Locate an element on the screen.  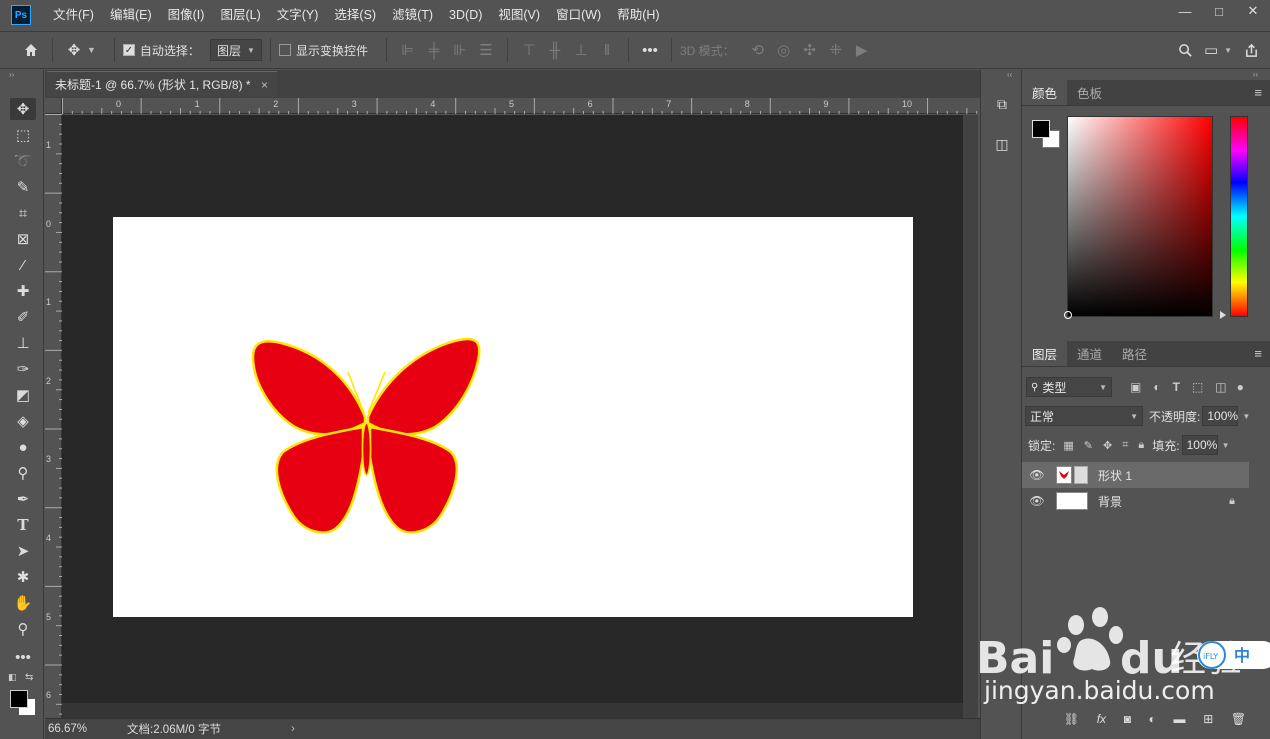
search-icon is located at coordinates (1185, 50).